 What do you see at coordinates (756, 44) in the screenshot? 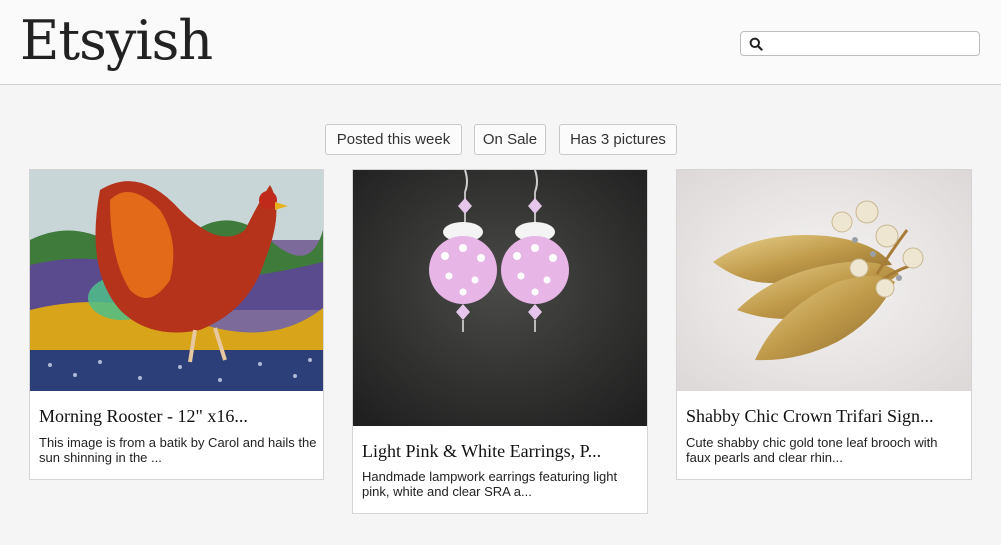
I see `search-icon` at bounding box center [756, 44].